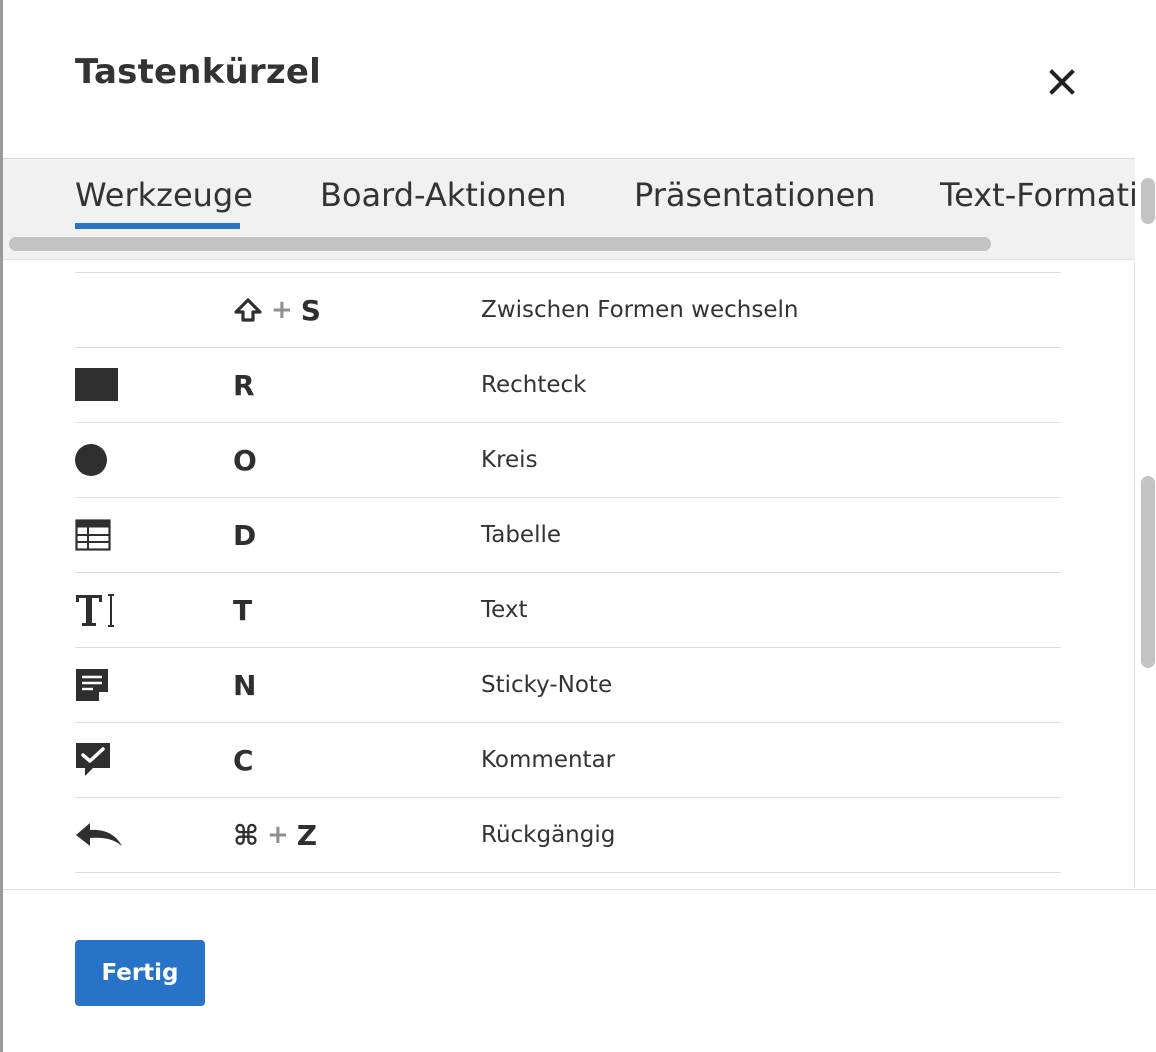  What do you see at coordinates (140, 973) in the screenshot?
I see `done-button: Fertig` at bounding box center [140, 973].